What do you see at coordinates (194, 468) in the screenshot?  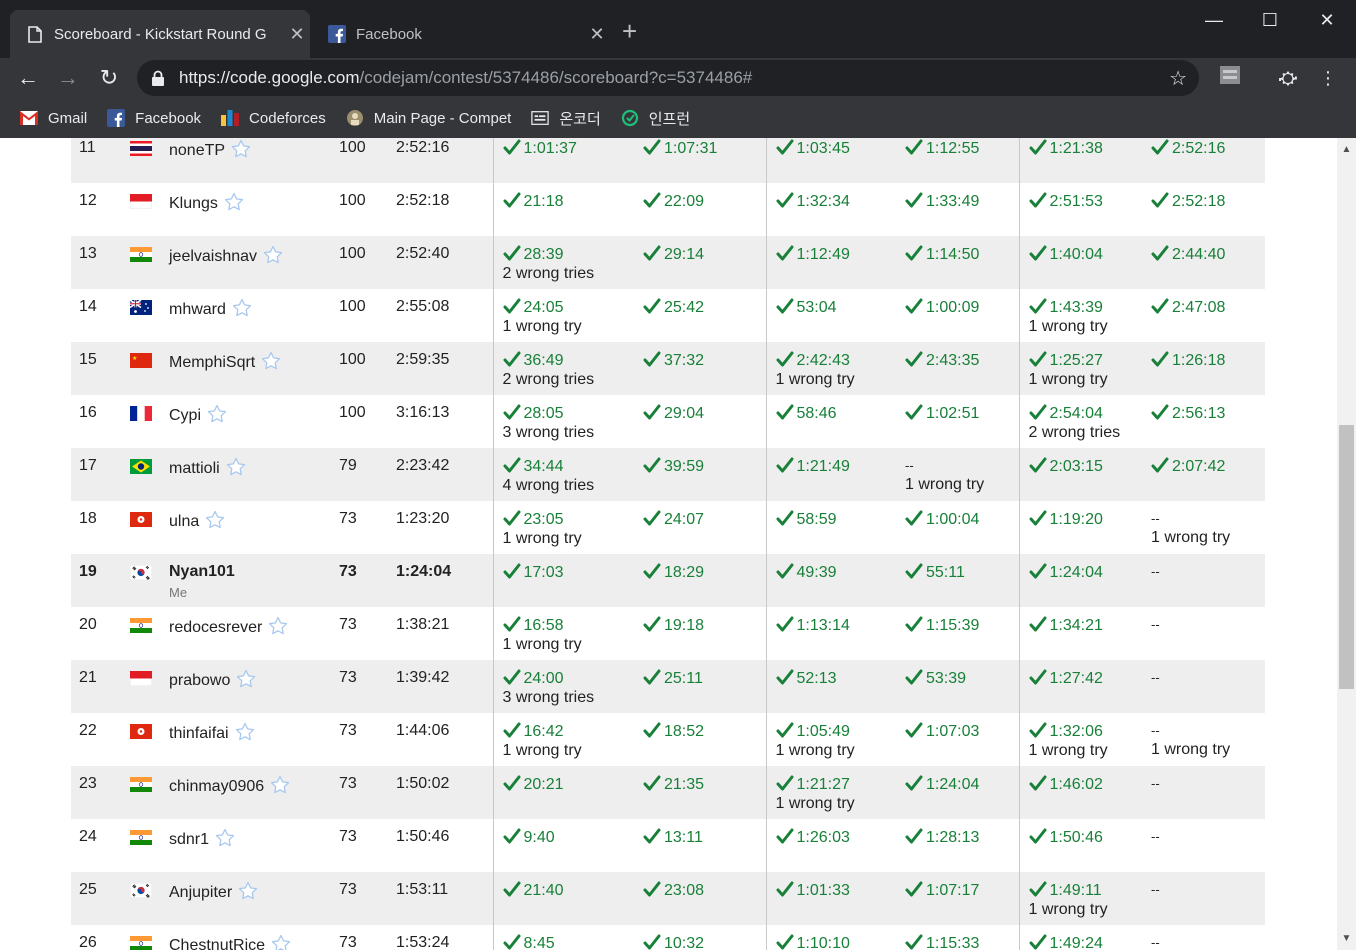 I see `contestant-name: mattioli` at bounding box center [194, 468].